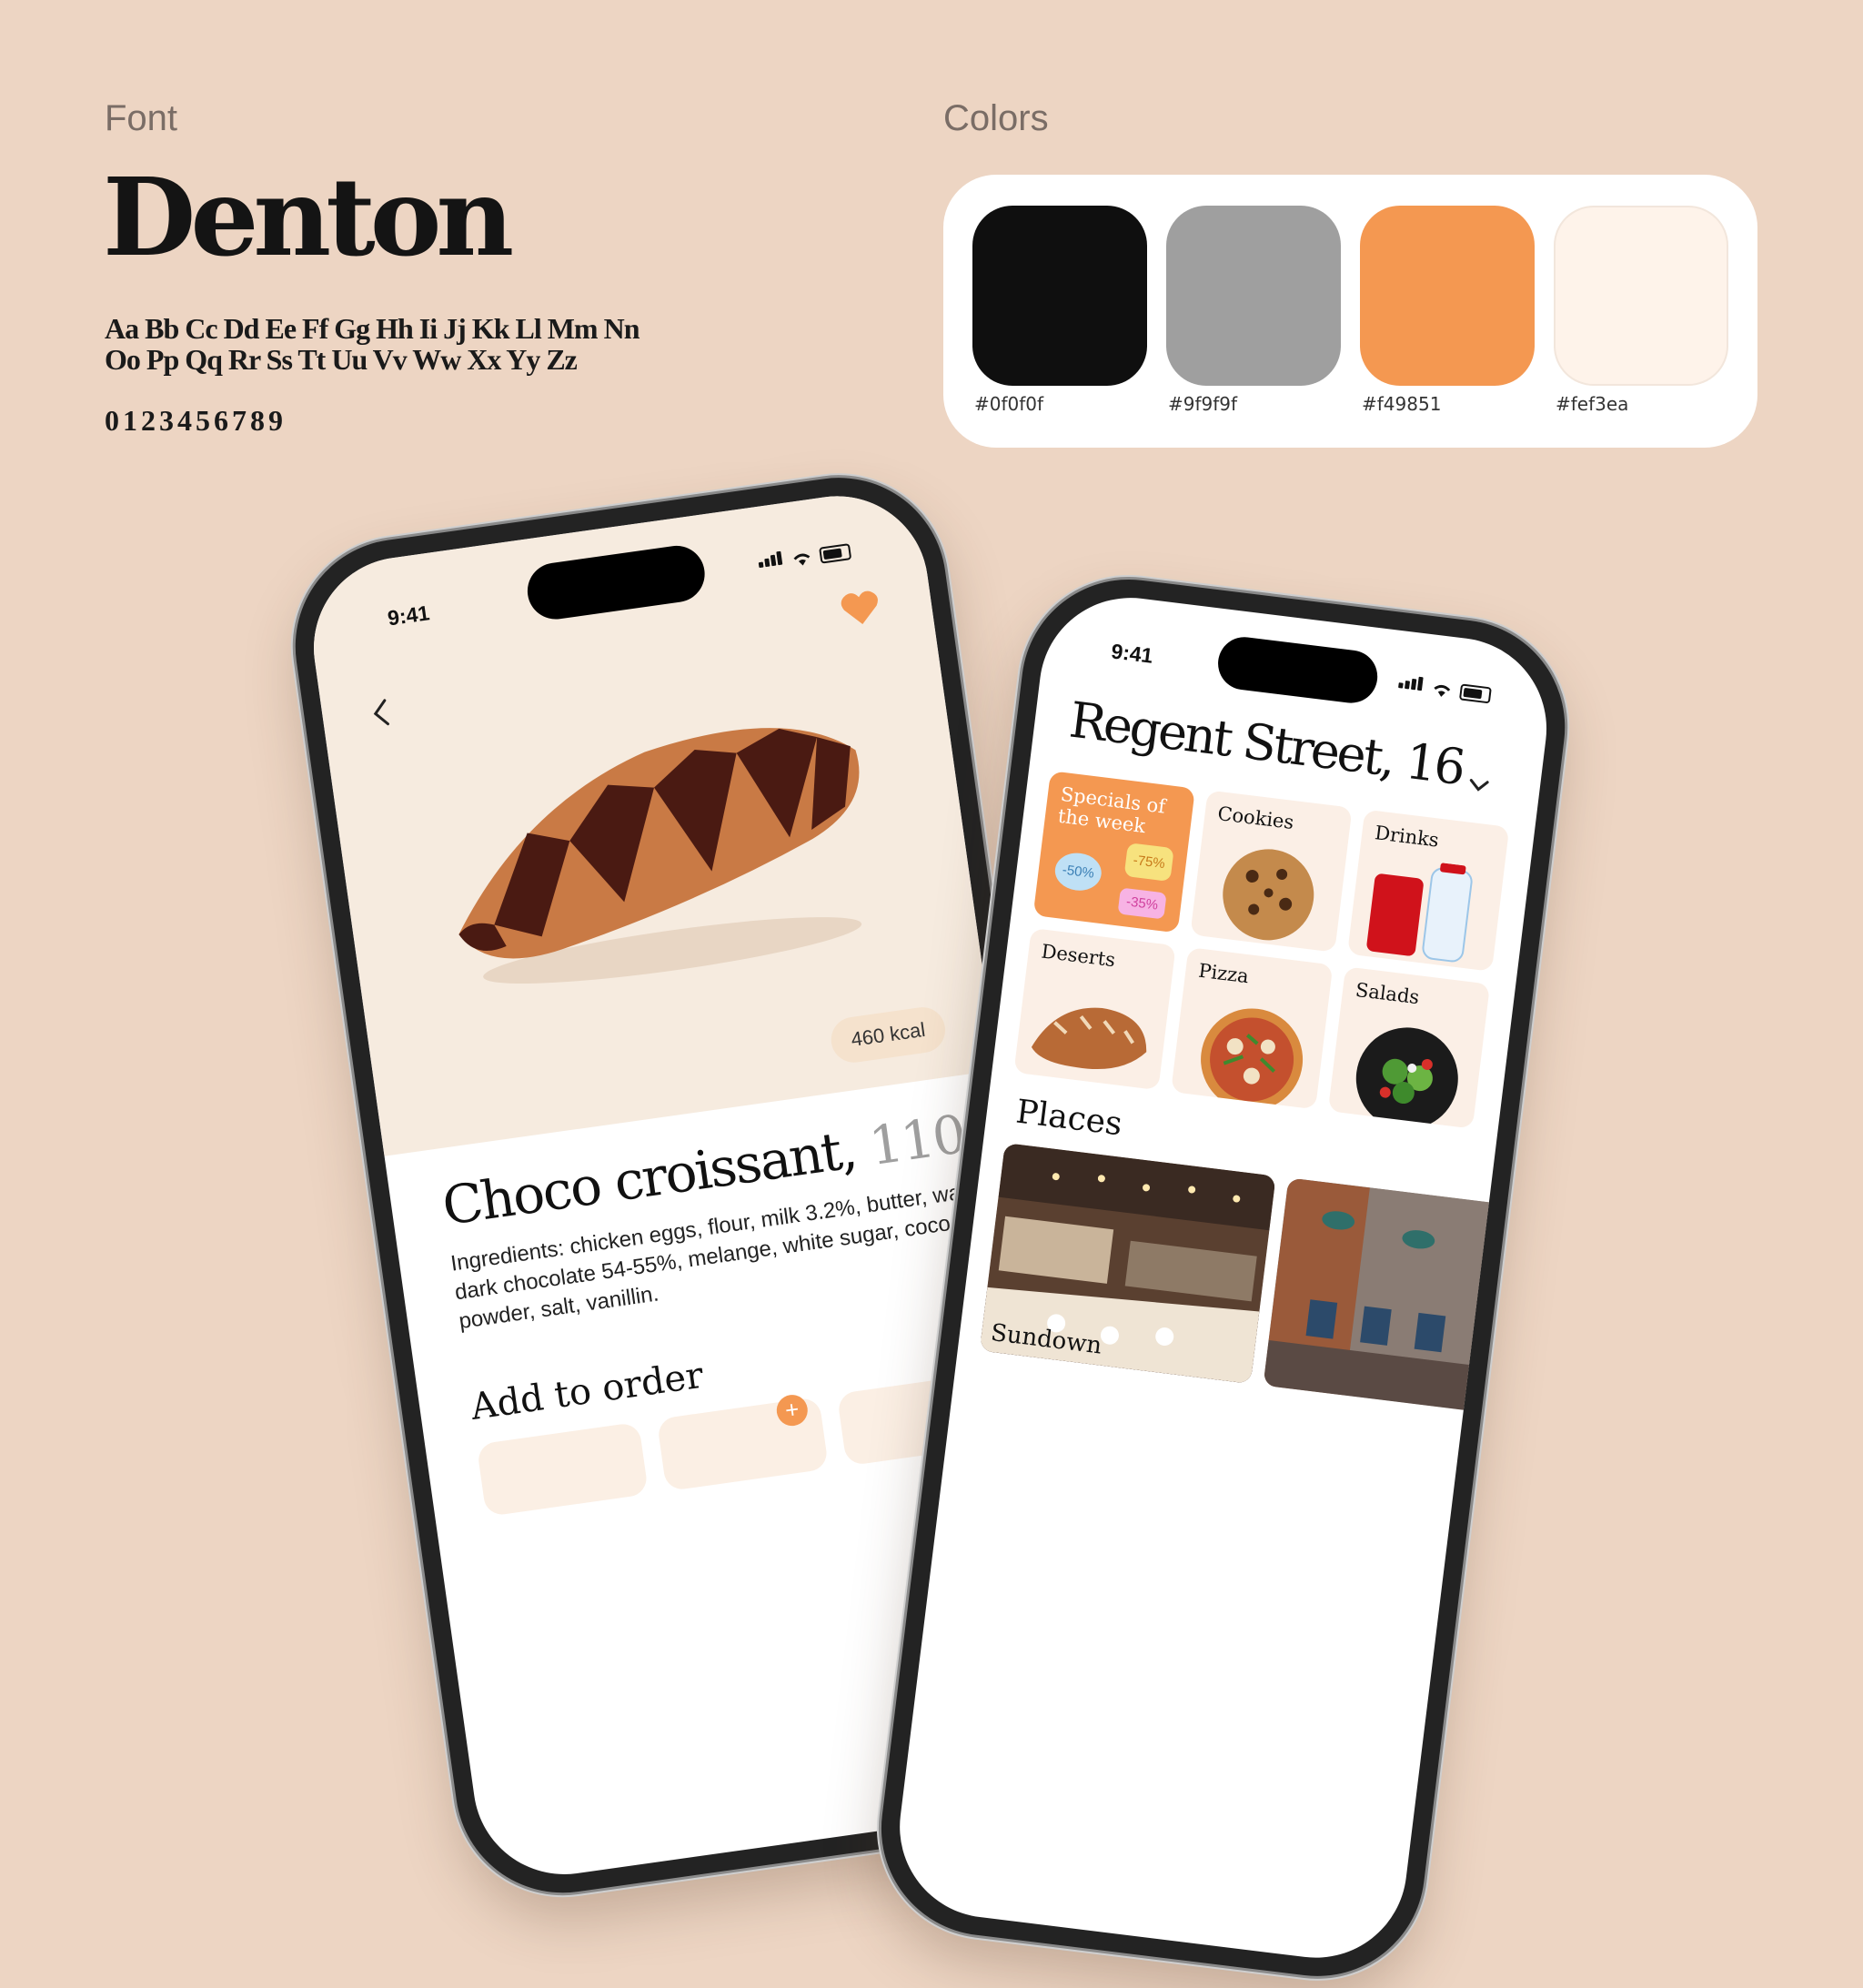 The height and width of the screenshot is (1988, 1863). What do you see at coordinates (1142, 903) in the screenshot?
I see `discount-badge: -35%` at bounding box center [1142, 903].